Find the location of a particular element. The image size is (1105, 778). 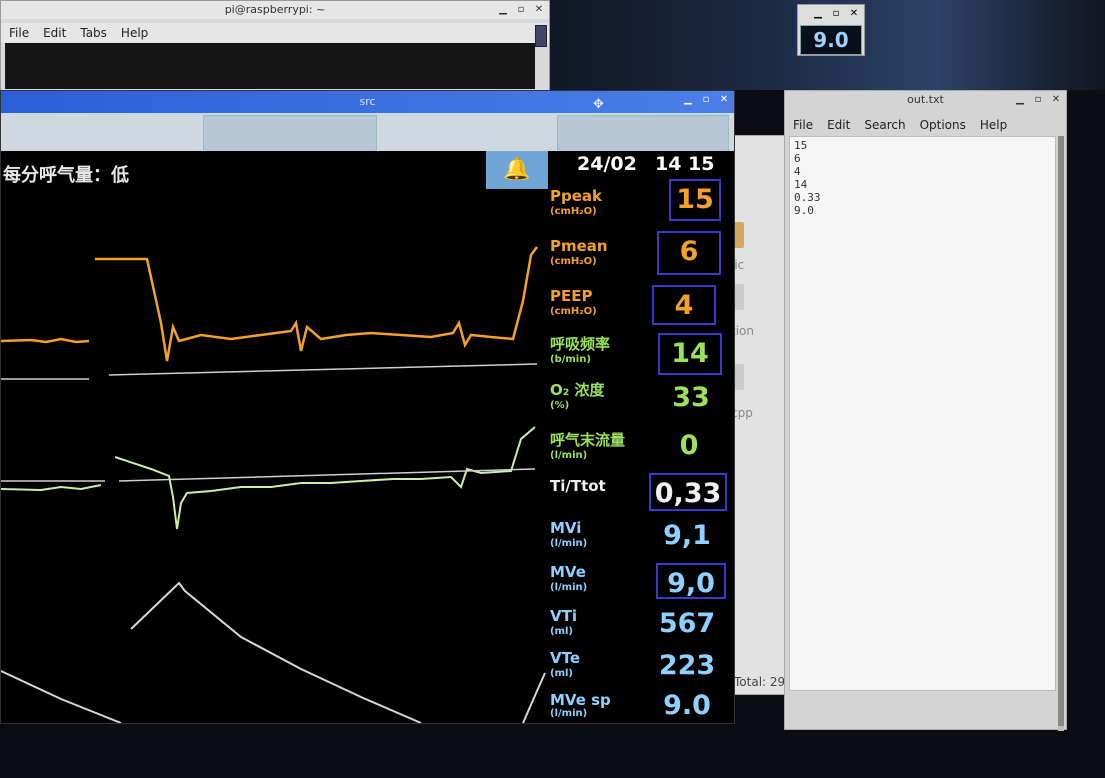

editor-titlebar: out.txt ▁ ▫ ✕ is located at coordinates (925, 100).